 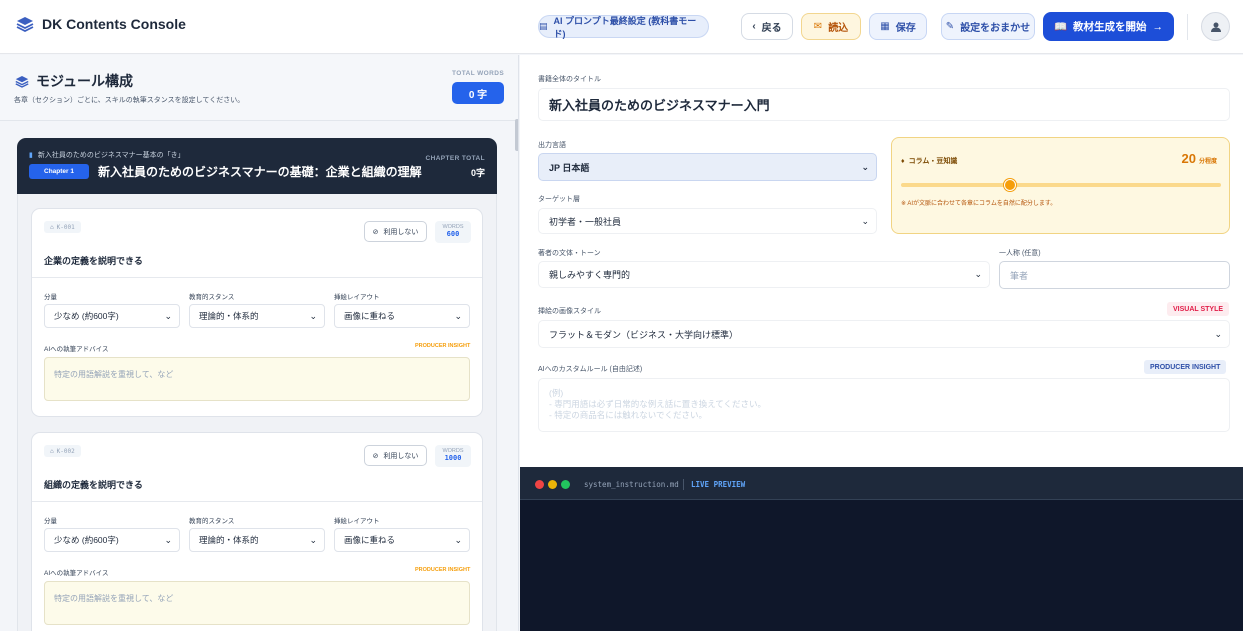 What do you see at coordinates (988, 26) in the screenshot?
I see `auto-setting-button: ✎ 設定をおまかせ` at bounding box center [988, 26].